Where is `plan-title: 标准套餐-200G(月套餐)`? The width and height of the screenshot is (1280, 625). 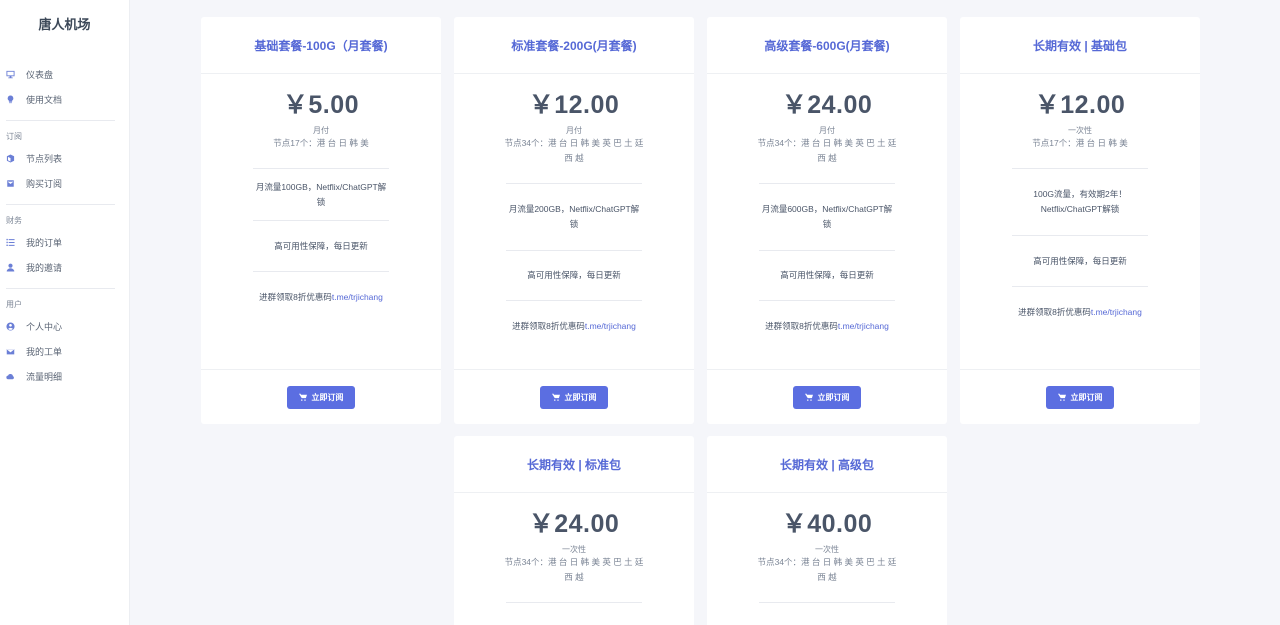
plan-title: 标准套餐-200G(月套餐) is located at coordinates (574, 45).